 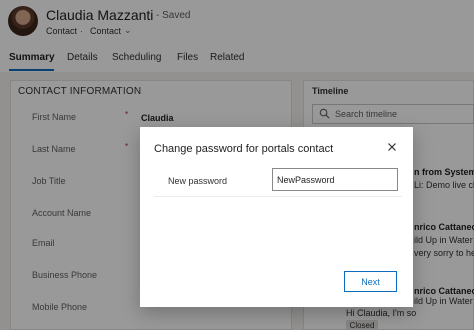 What do you see at coordinates (244, 149) in the screenshot?
I see `dialog-title: Change password for portals contact` at bounding box center [244, 149].